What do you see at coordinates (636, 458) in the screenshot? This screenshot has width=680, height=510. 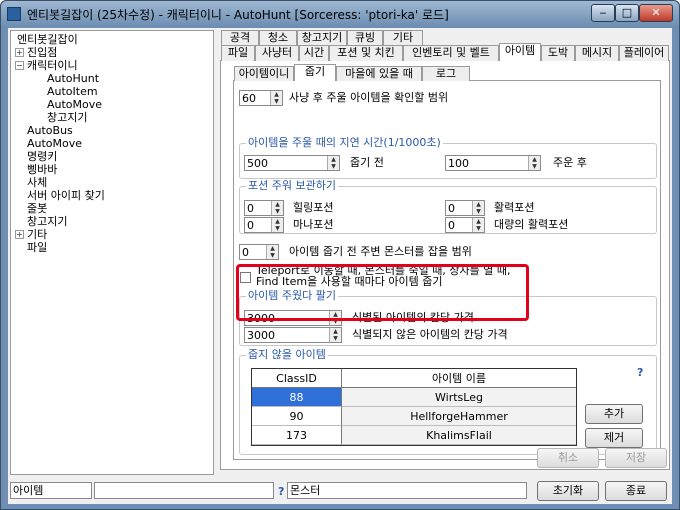 I see `save-button: 저장` at bounding box center [636, 458].